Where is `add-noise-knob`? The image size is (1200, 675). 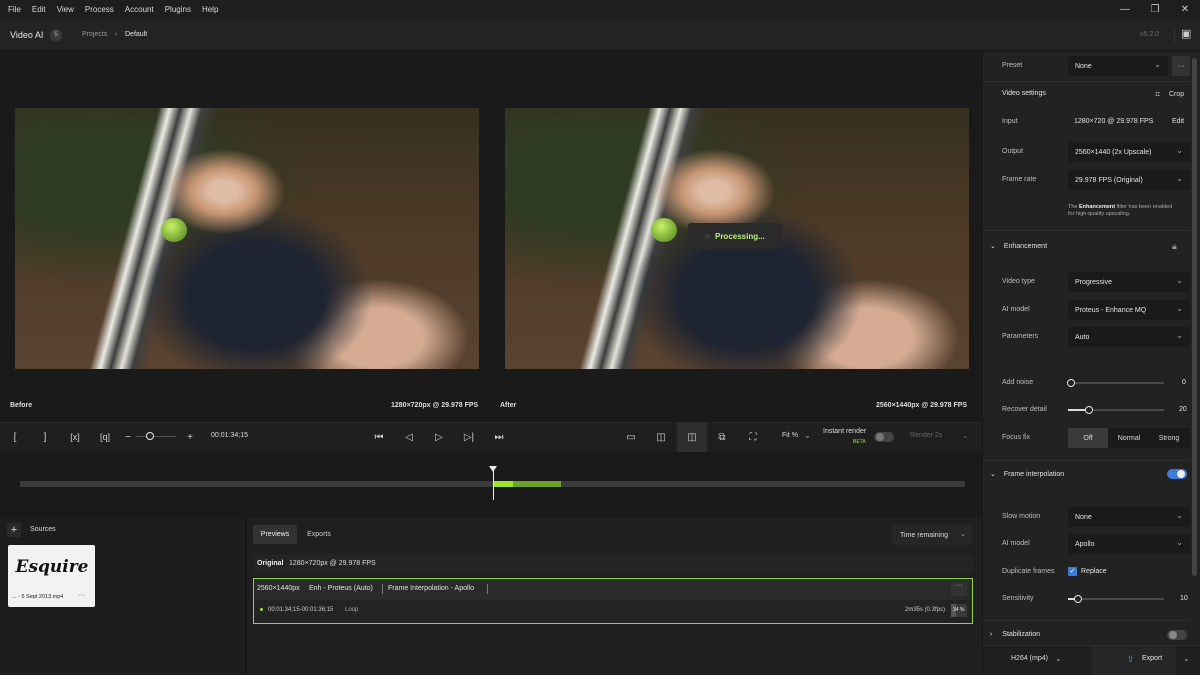 add-noise-knob is located at coordinates (1071, 383).